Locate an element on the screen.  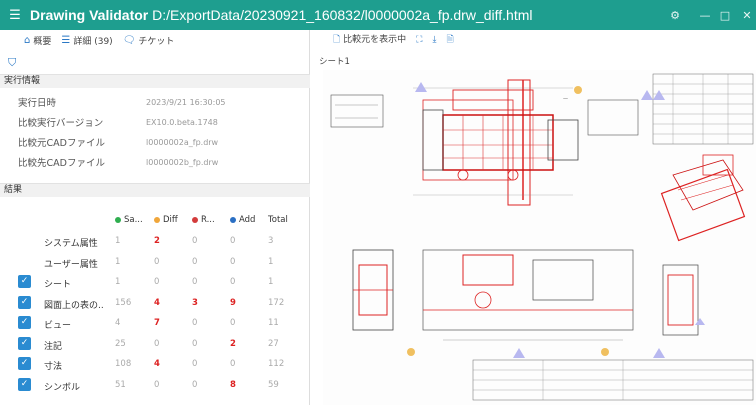
tab-label: 詳細 (39) is located at coordinates (93, 41).